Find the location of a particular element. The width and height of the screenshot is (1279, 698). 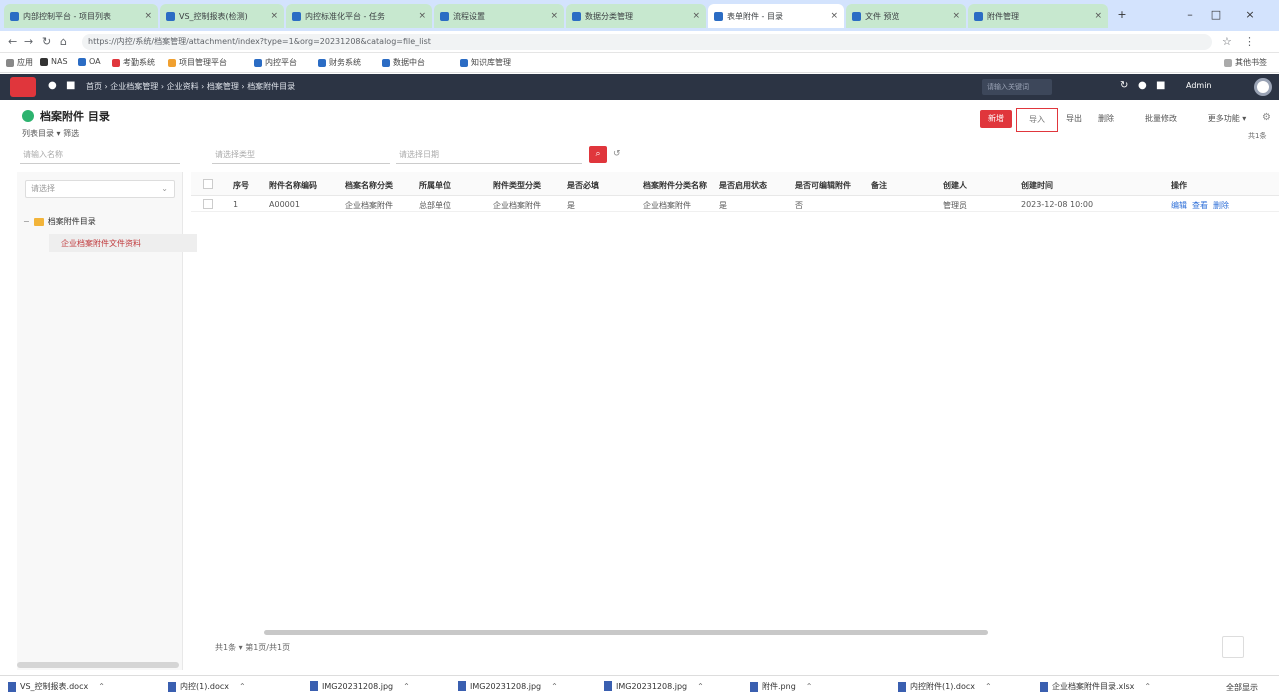

column-header: 序号 is located at coordinates (241, 185).